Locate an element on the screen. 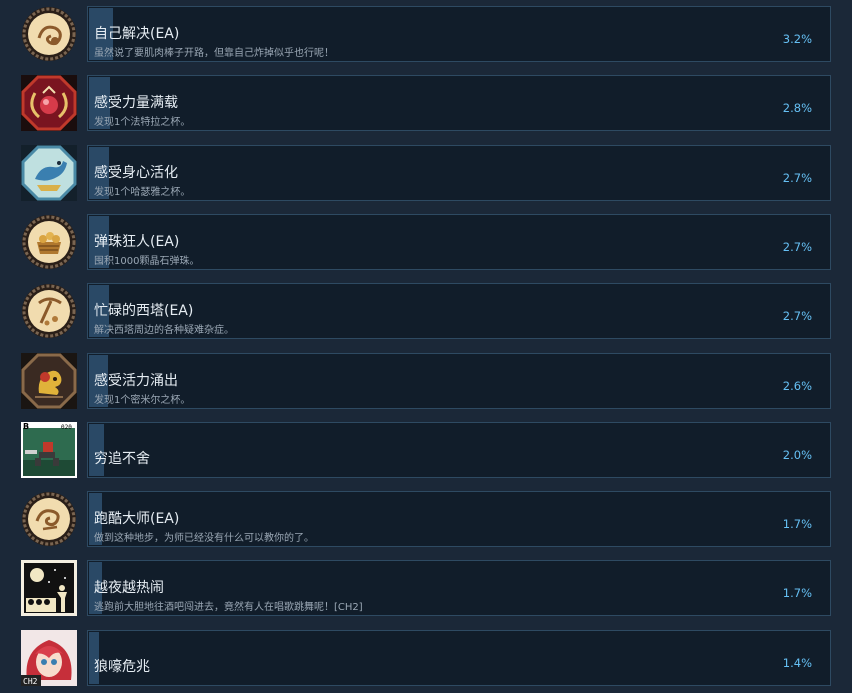  achievement-row: 忙碌的西塔(EA) 解决西塔周边的各种疑难杂症。 2.7% is located at coordinates (426, 312).